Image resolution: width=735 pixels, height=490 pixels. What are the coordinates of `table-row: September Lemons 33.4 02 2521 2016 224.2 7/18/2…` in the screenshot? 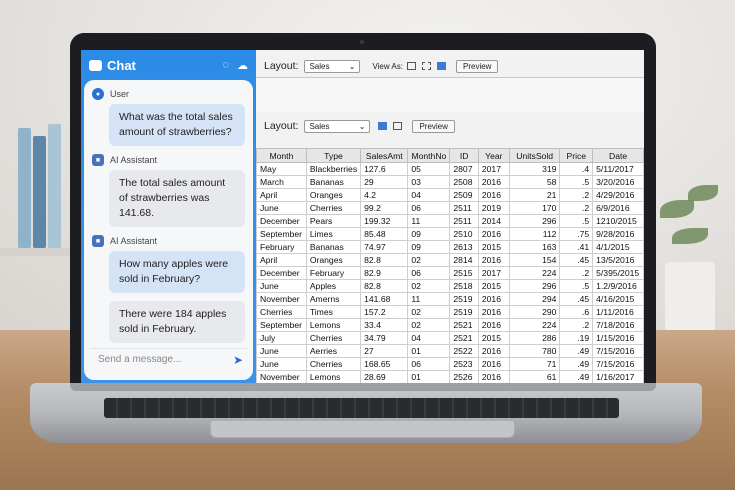 It's located at (450, 325).